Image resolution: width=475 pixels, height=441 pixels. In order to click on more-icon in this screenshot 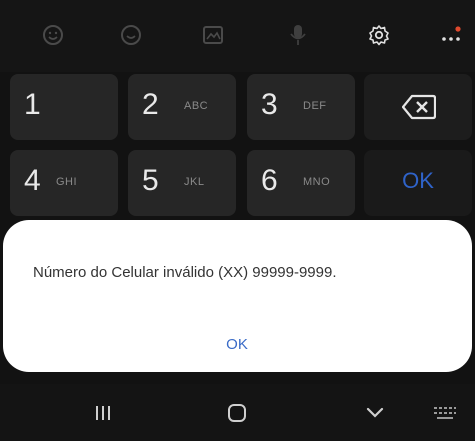, I will do `click(451, 35)`.